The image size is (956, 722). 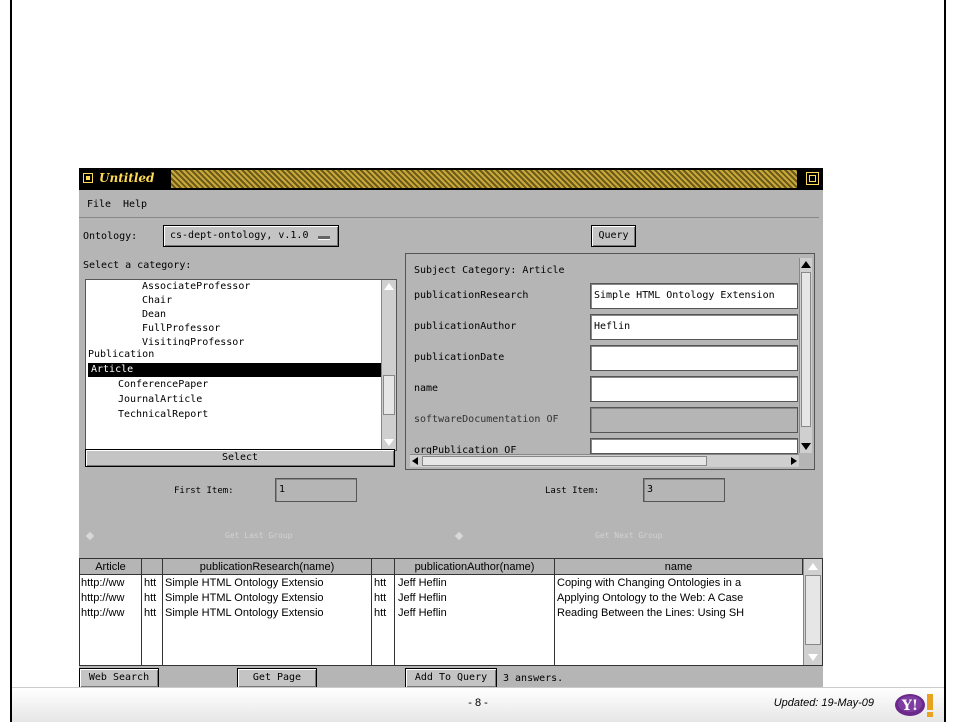 I want to click on property-label: softwareDocumentation OF, so click(x=486, y=419).